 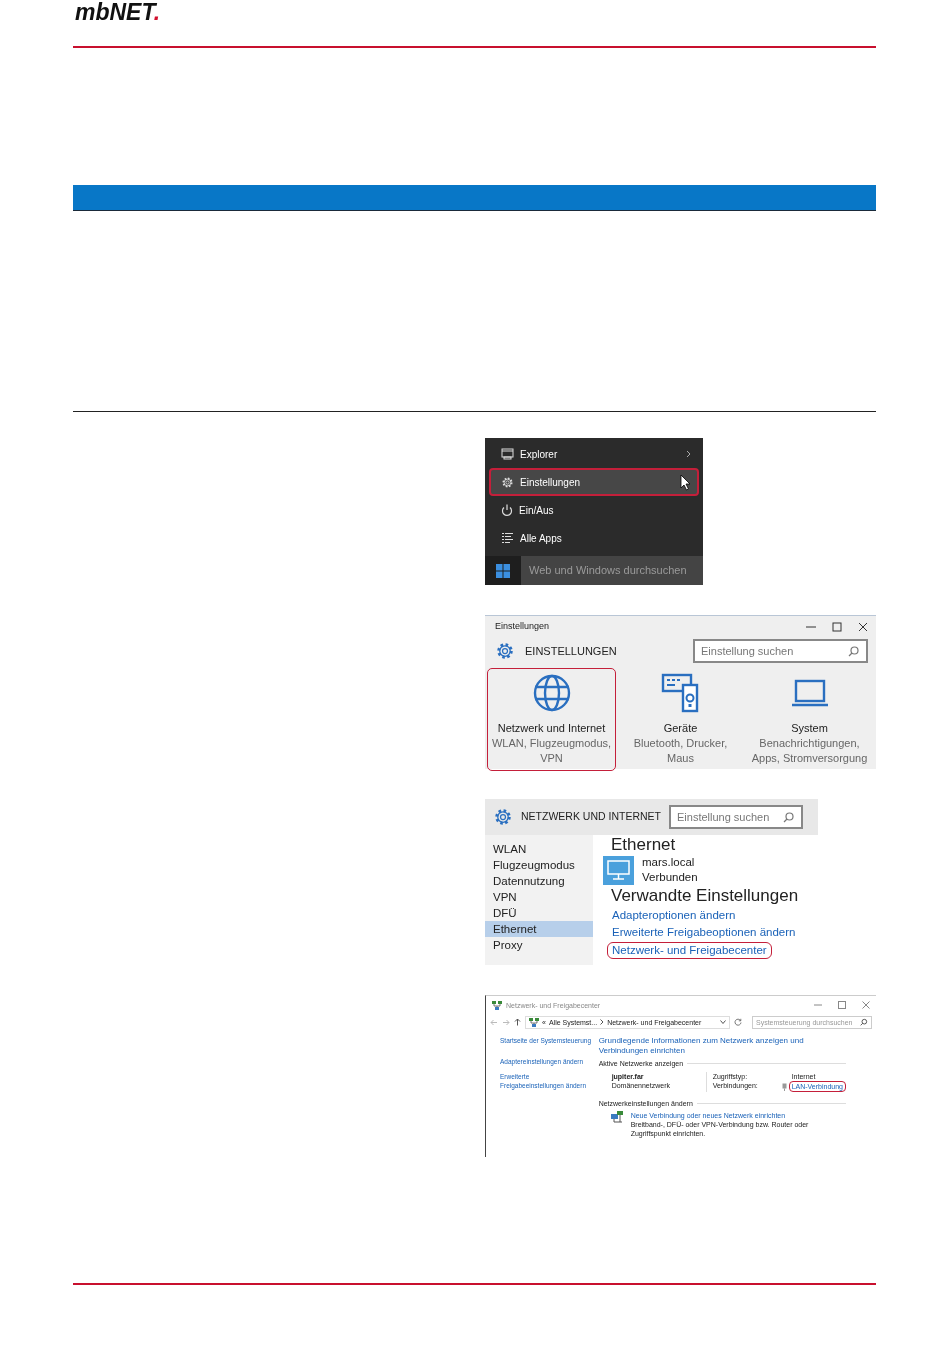 What do you see at coordinates (669, 862) in the screenshot?
I see `connection-name: mars.local` at bounding box center [669, 862].